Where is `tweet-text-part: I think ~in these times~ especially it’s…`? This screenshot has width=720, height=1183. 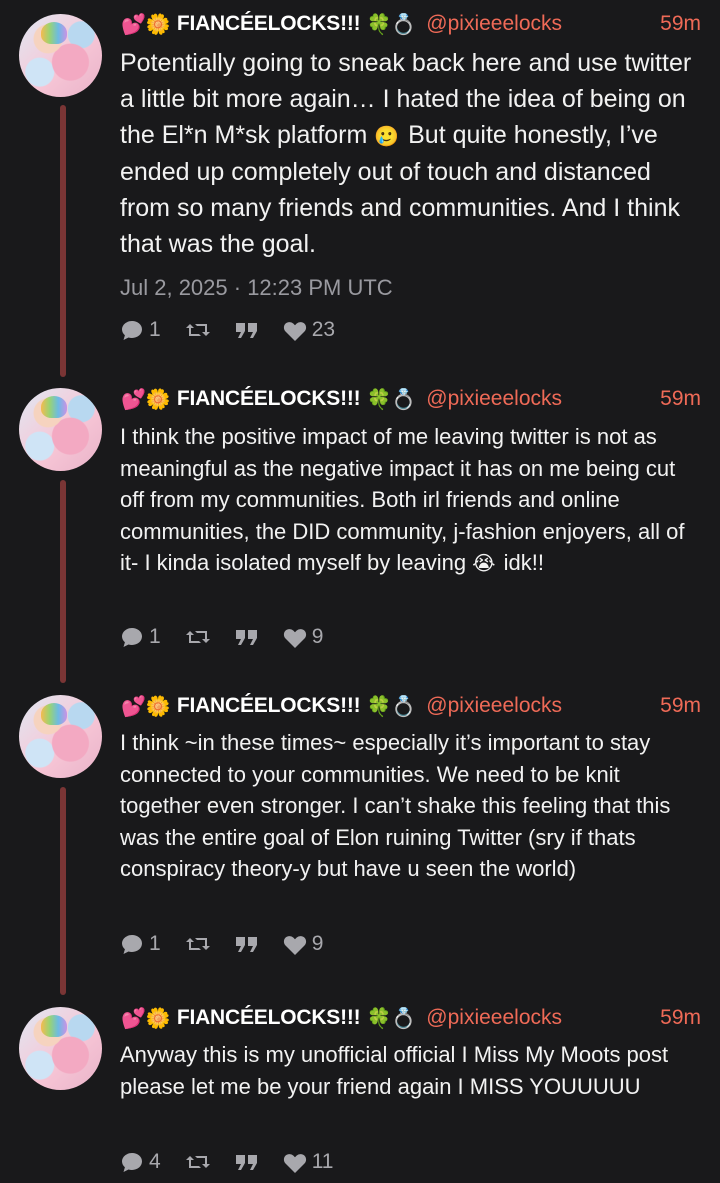
tweet-text-part: I think ~in these times~ especially it’s… is located at coordinates (395, 806).